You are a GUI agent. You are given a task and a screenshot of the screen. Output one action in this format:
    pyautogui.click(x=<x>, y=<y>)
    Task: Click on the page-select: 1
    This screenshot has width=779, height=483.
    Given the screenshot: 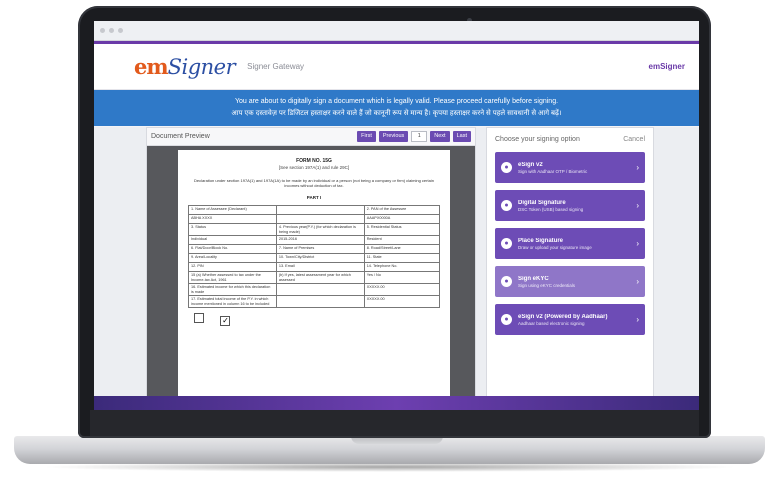 What is the action you would take?
    pyautogui.click(x=419, y=136)
    